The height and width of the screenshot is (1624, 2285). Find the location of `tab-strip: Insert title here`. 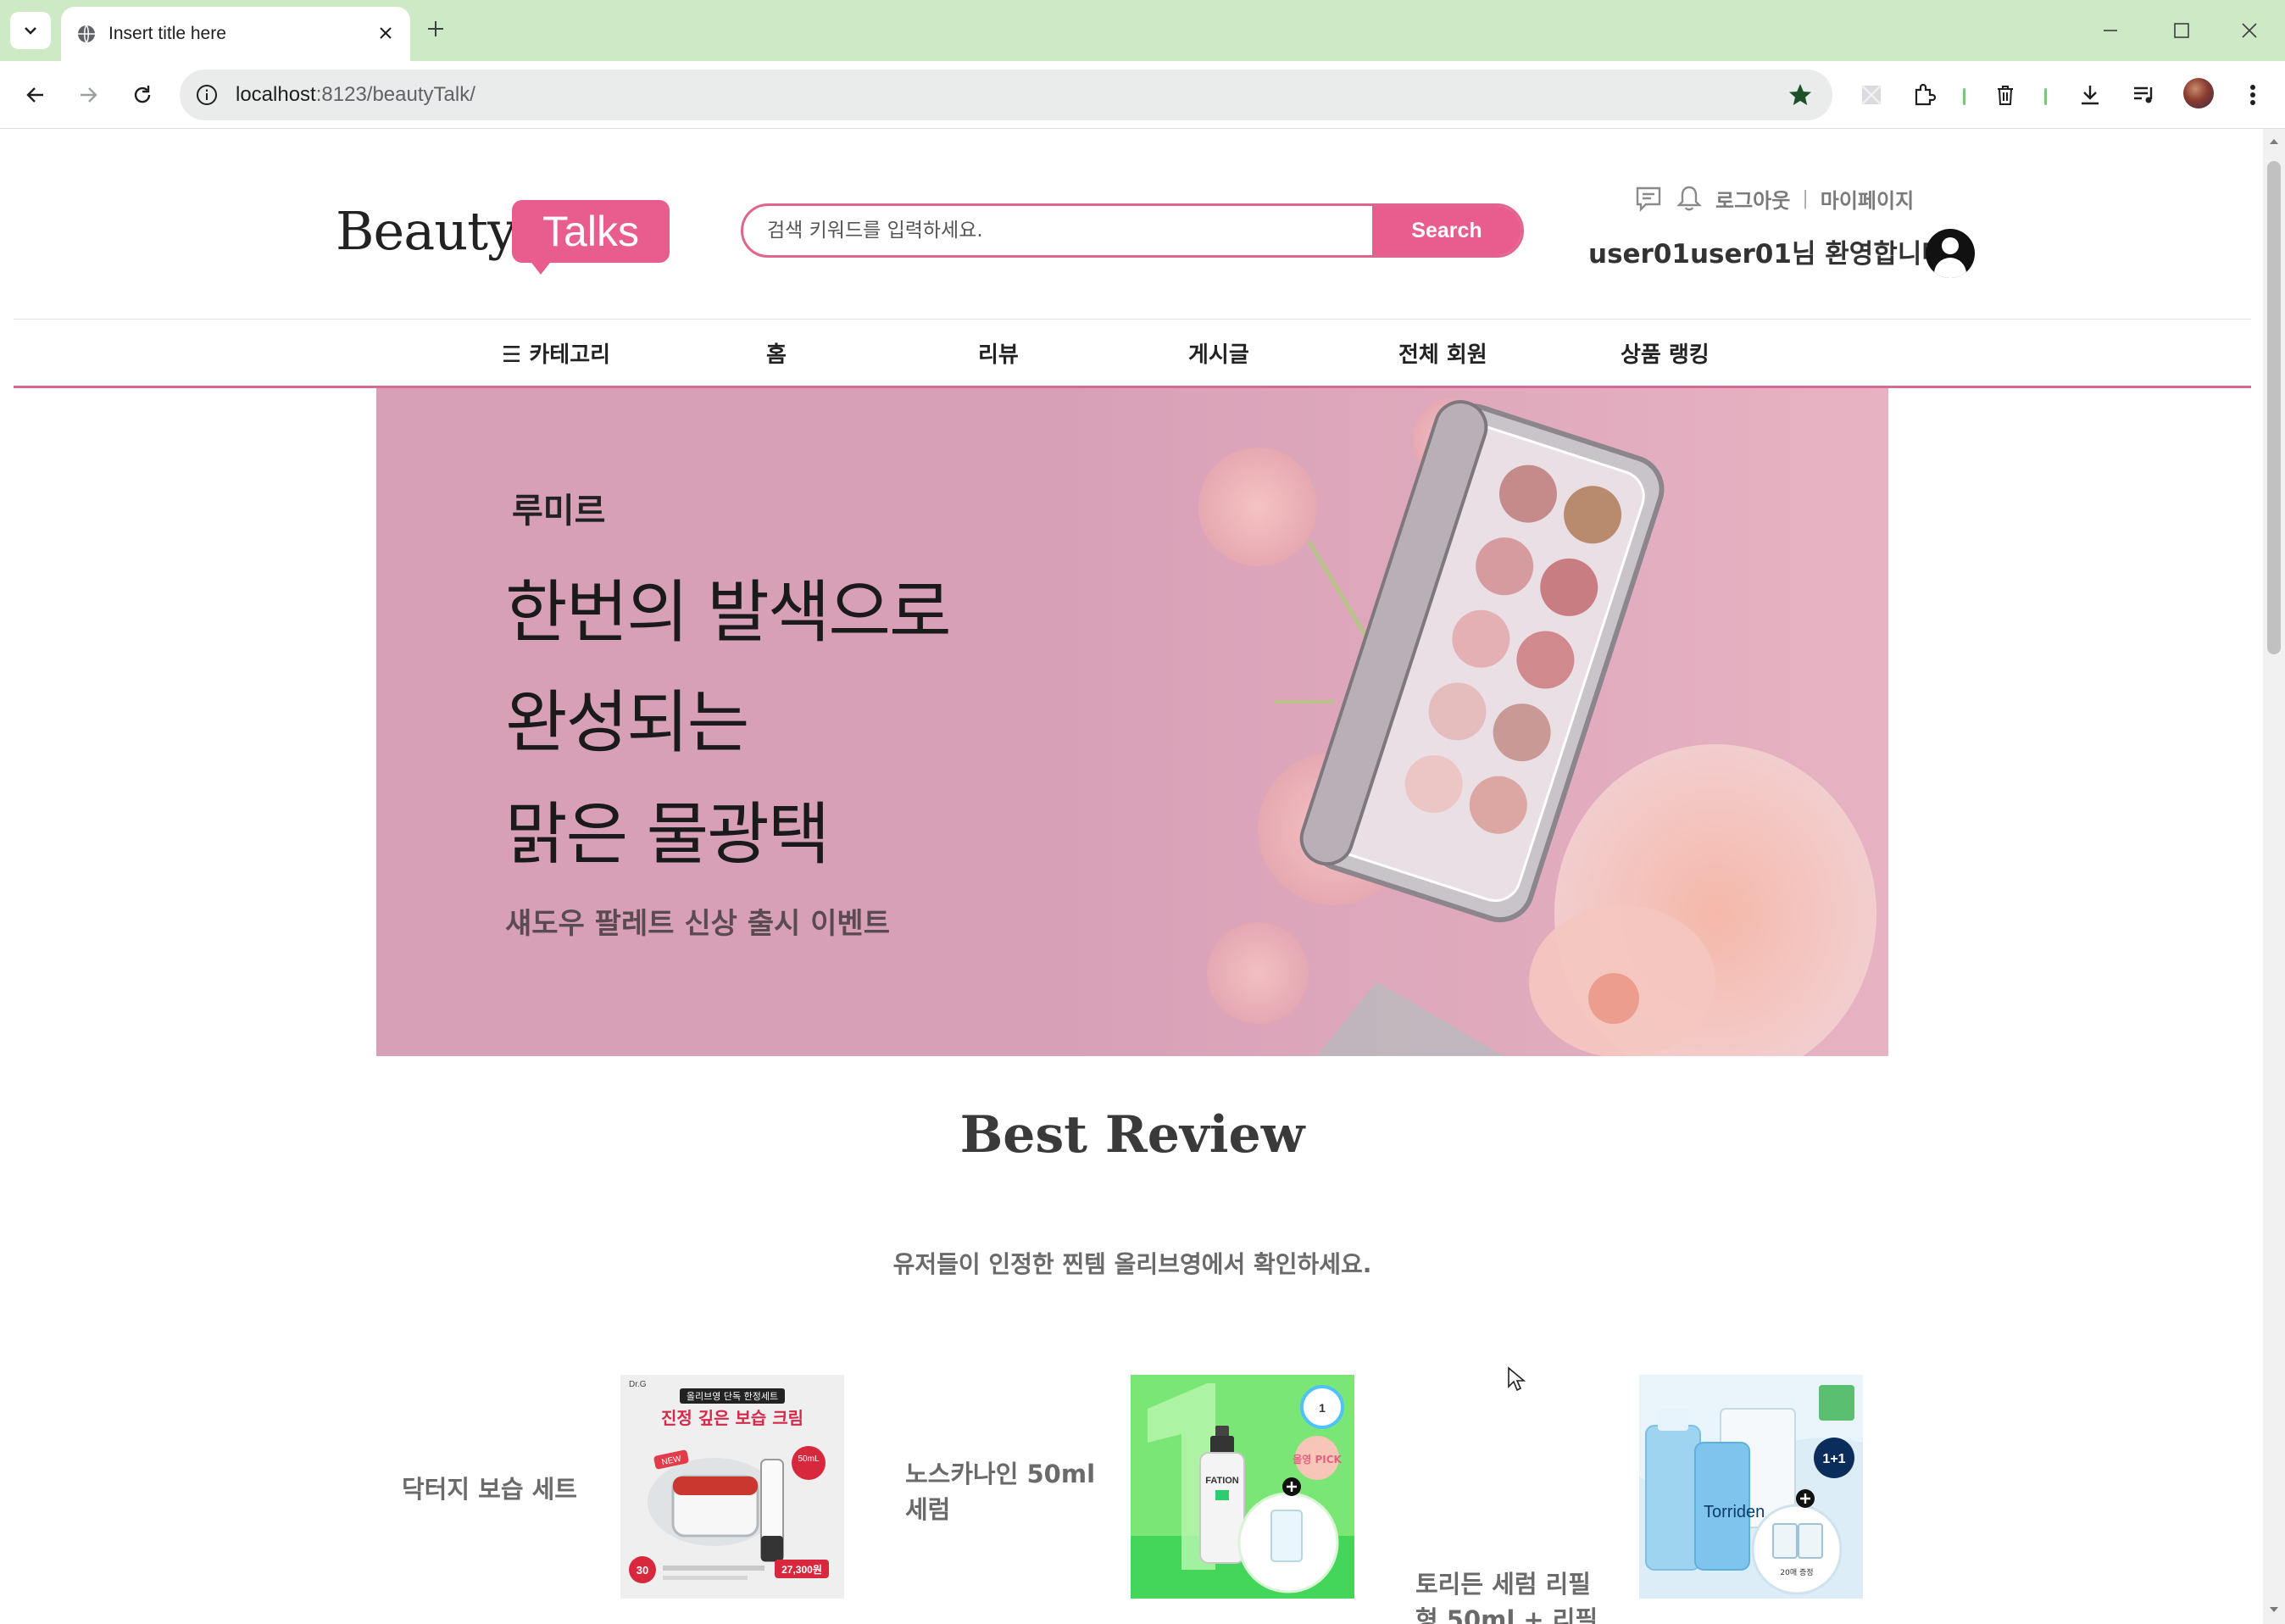

tab-strip: Insert title here is located at coordinates (1142, 30).